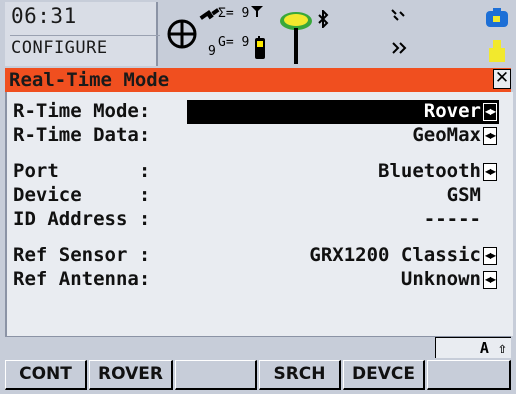  I want to click on port-arrows-icon: ◀▶, so click(490, 172).